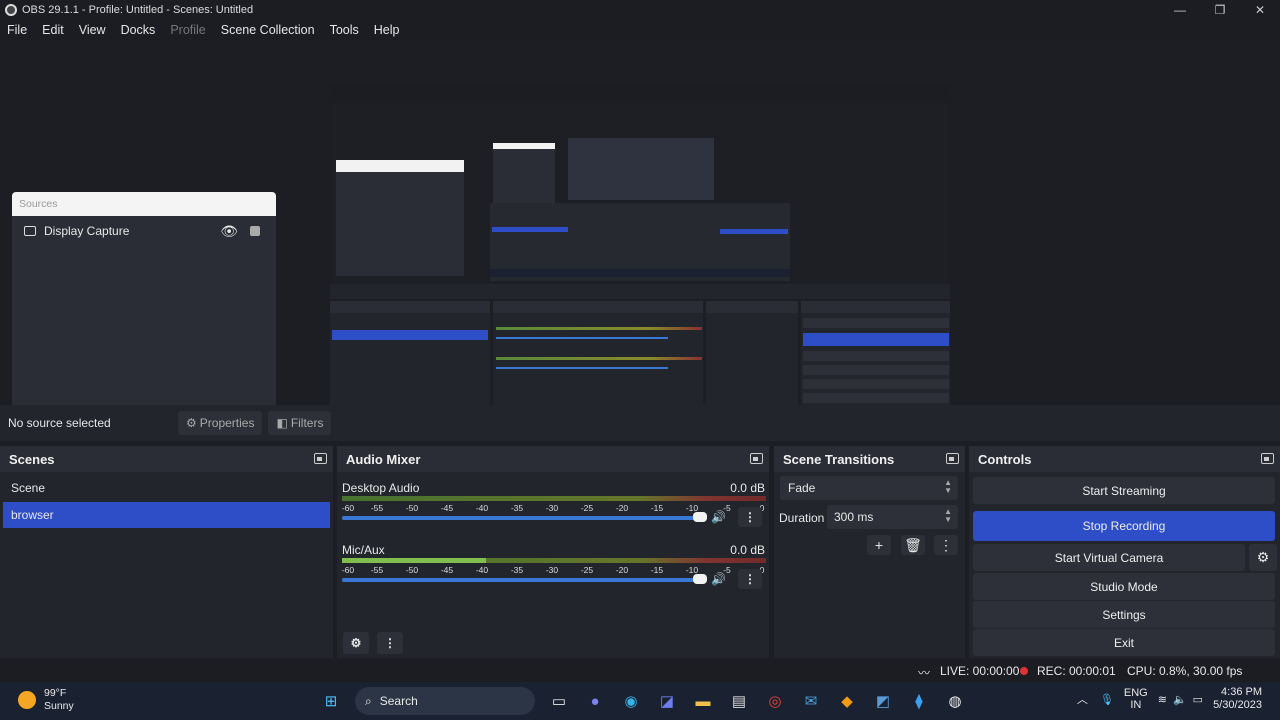 The width and height of the screenshot is (1280, 720). Describe the element at coordinates (1180, 10) in the screenshot. I see `minimize-button: —` at that location.